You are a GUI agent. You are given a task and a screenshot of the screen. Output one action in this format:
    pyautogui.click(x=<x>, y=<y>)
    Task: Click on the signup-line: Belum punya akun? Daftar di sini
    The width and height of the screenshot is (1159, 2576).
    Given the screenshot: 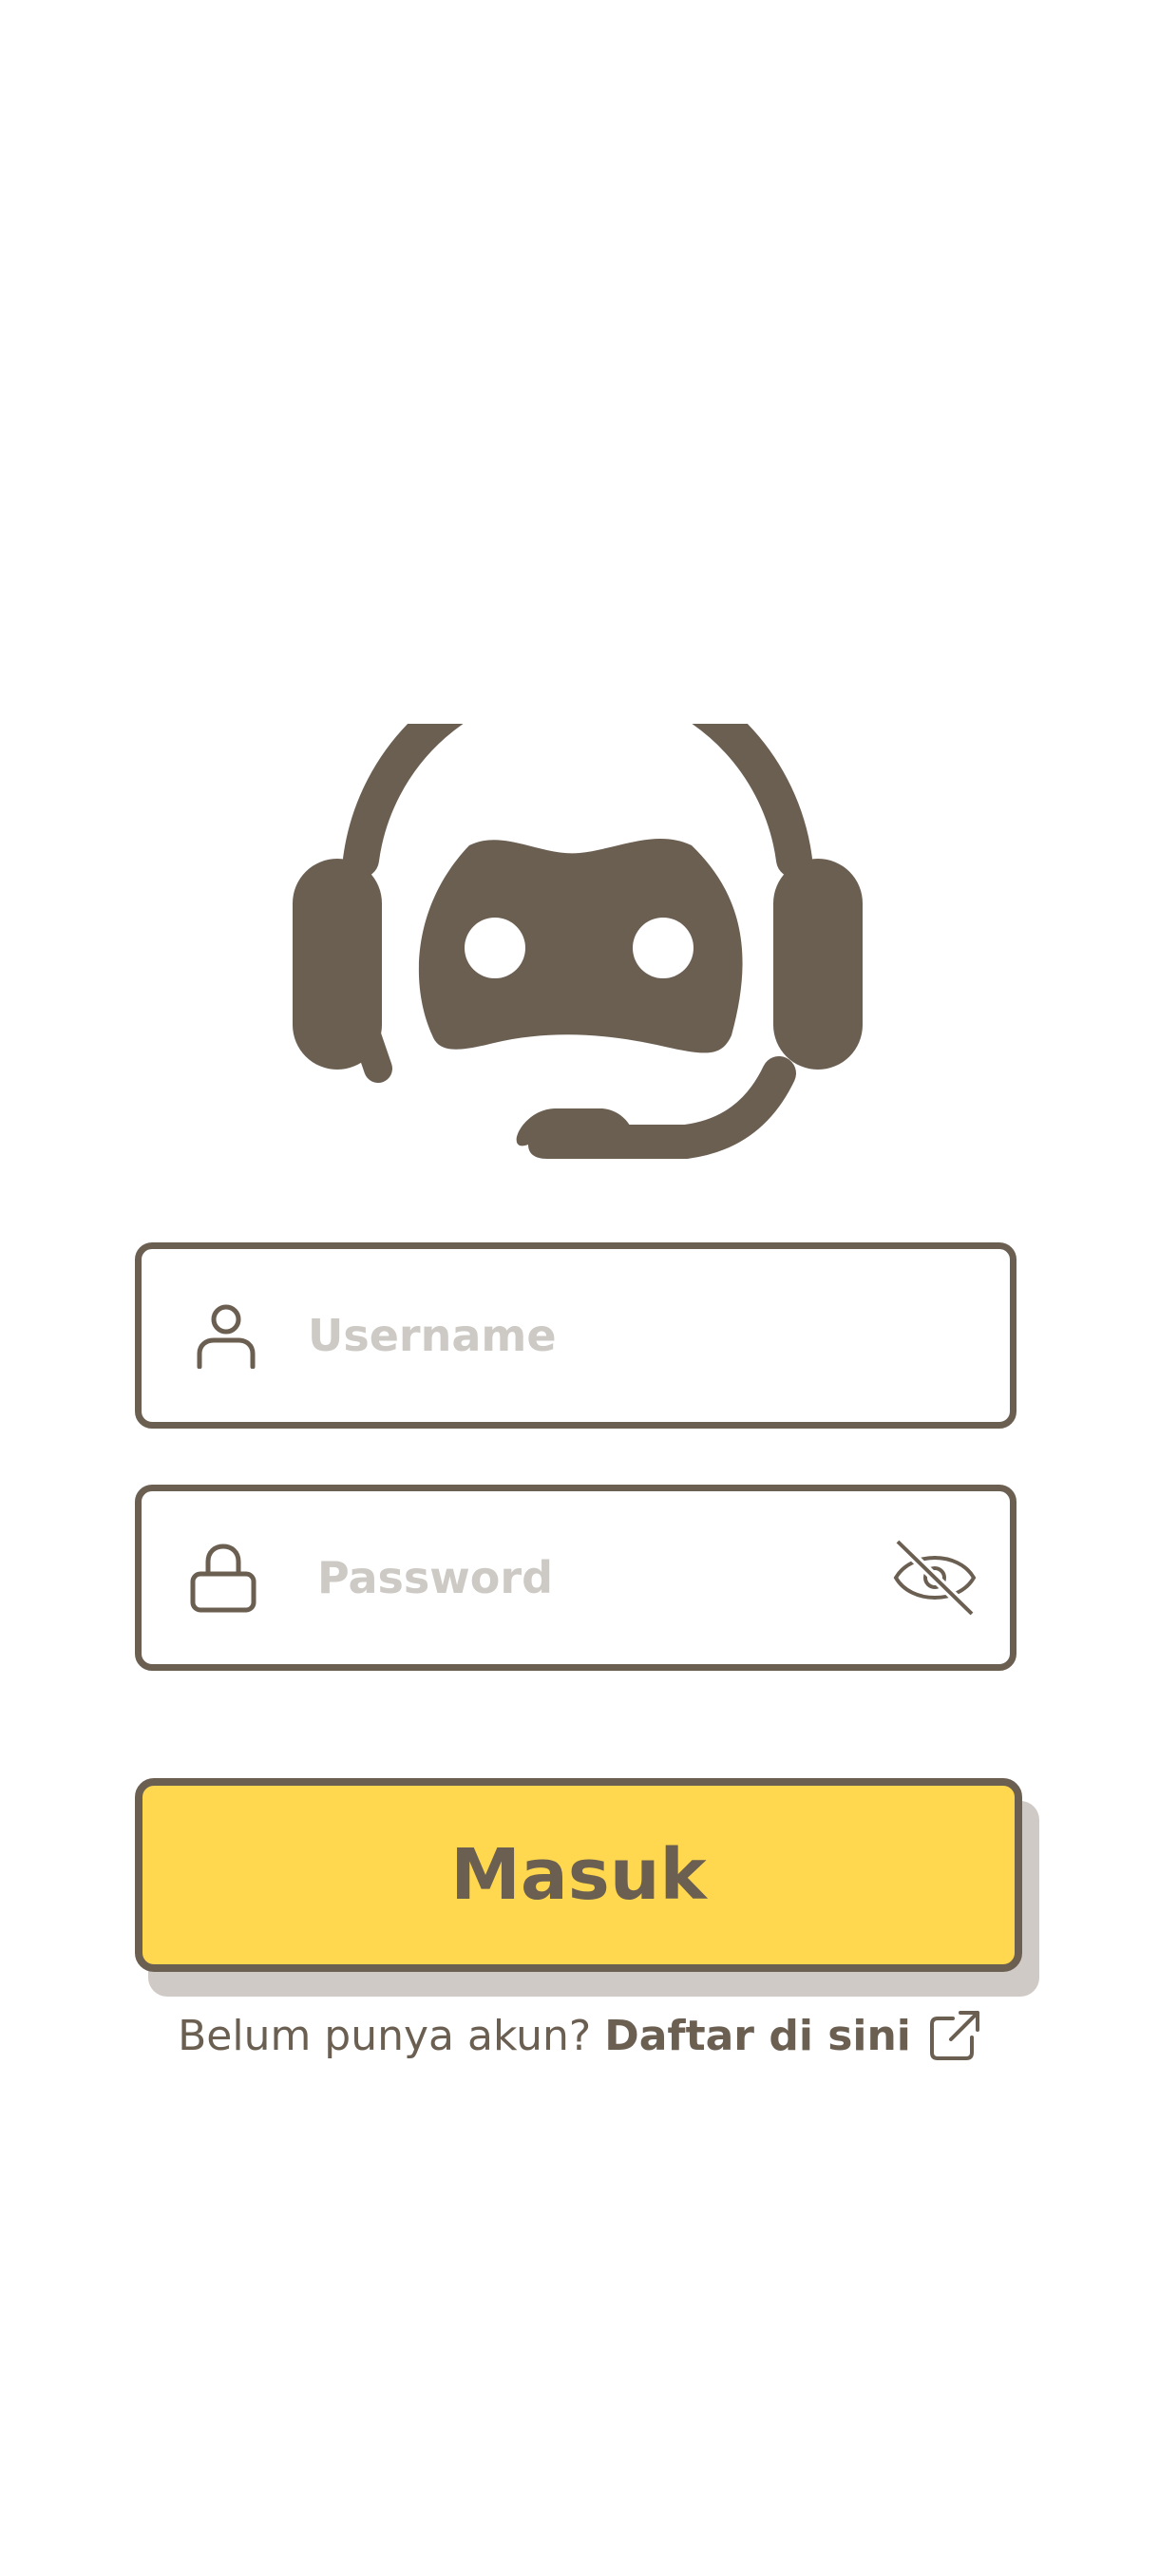 What is the action you would take?
    pyautogui.click(x=579, y=2035)
    